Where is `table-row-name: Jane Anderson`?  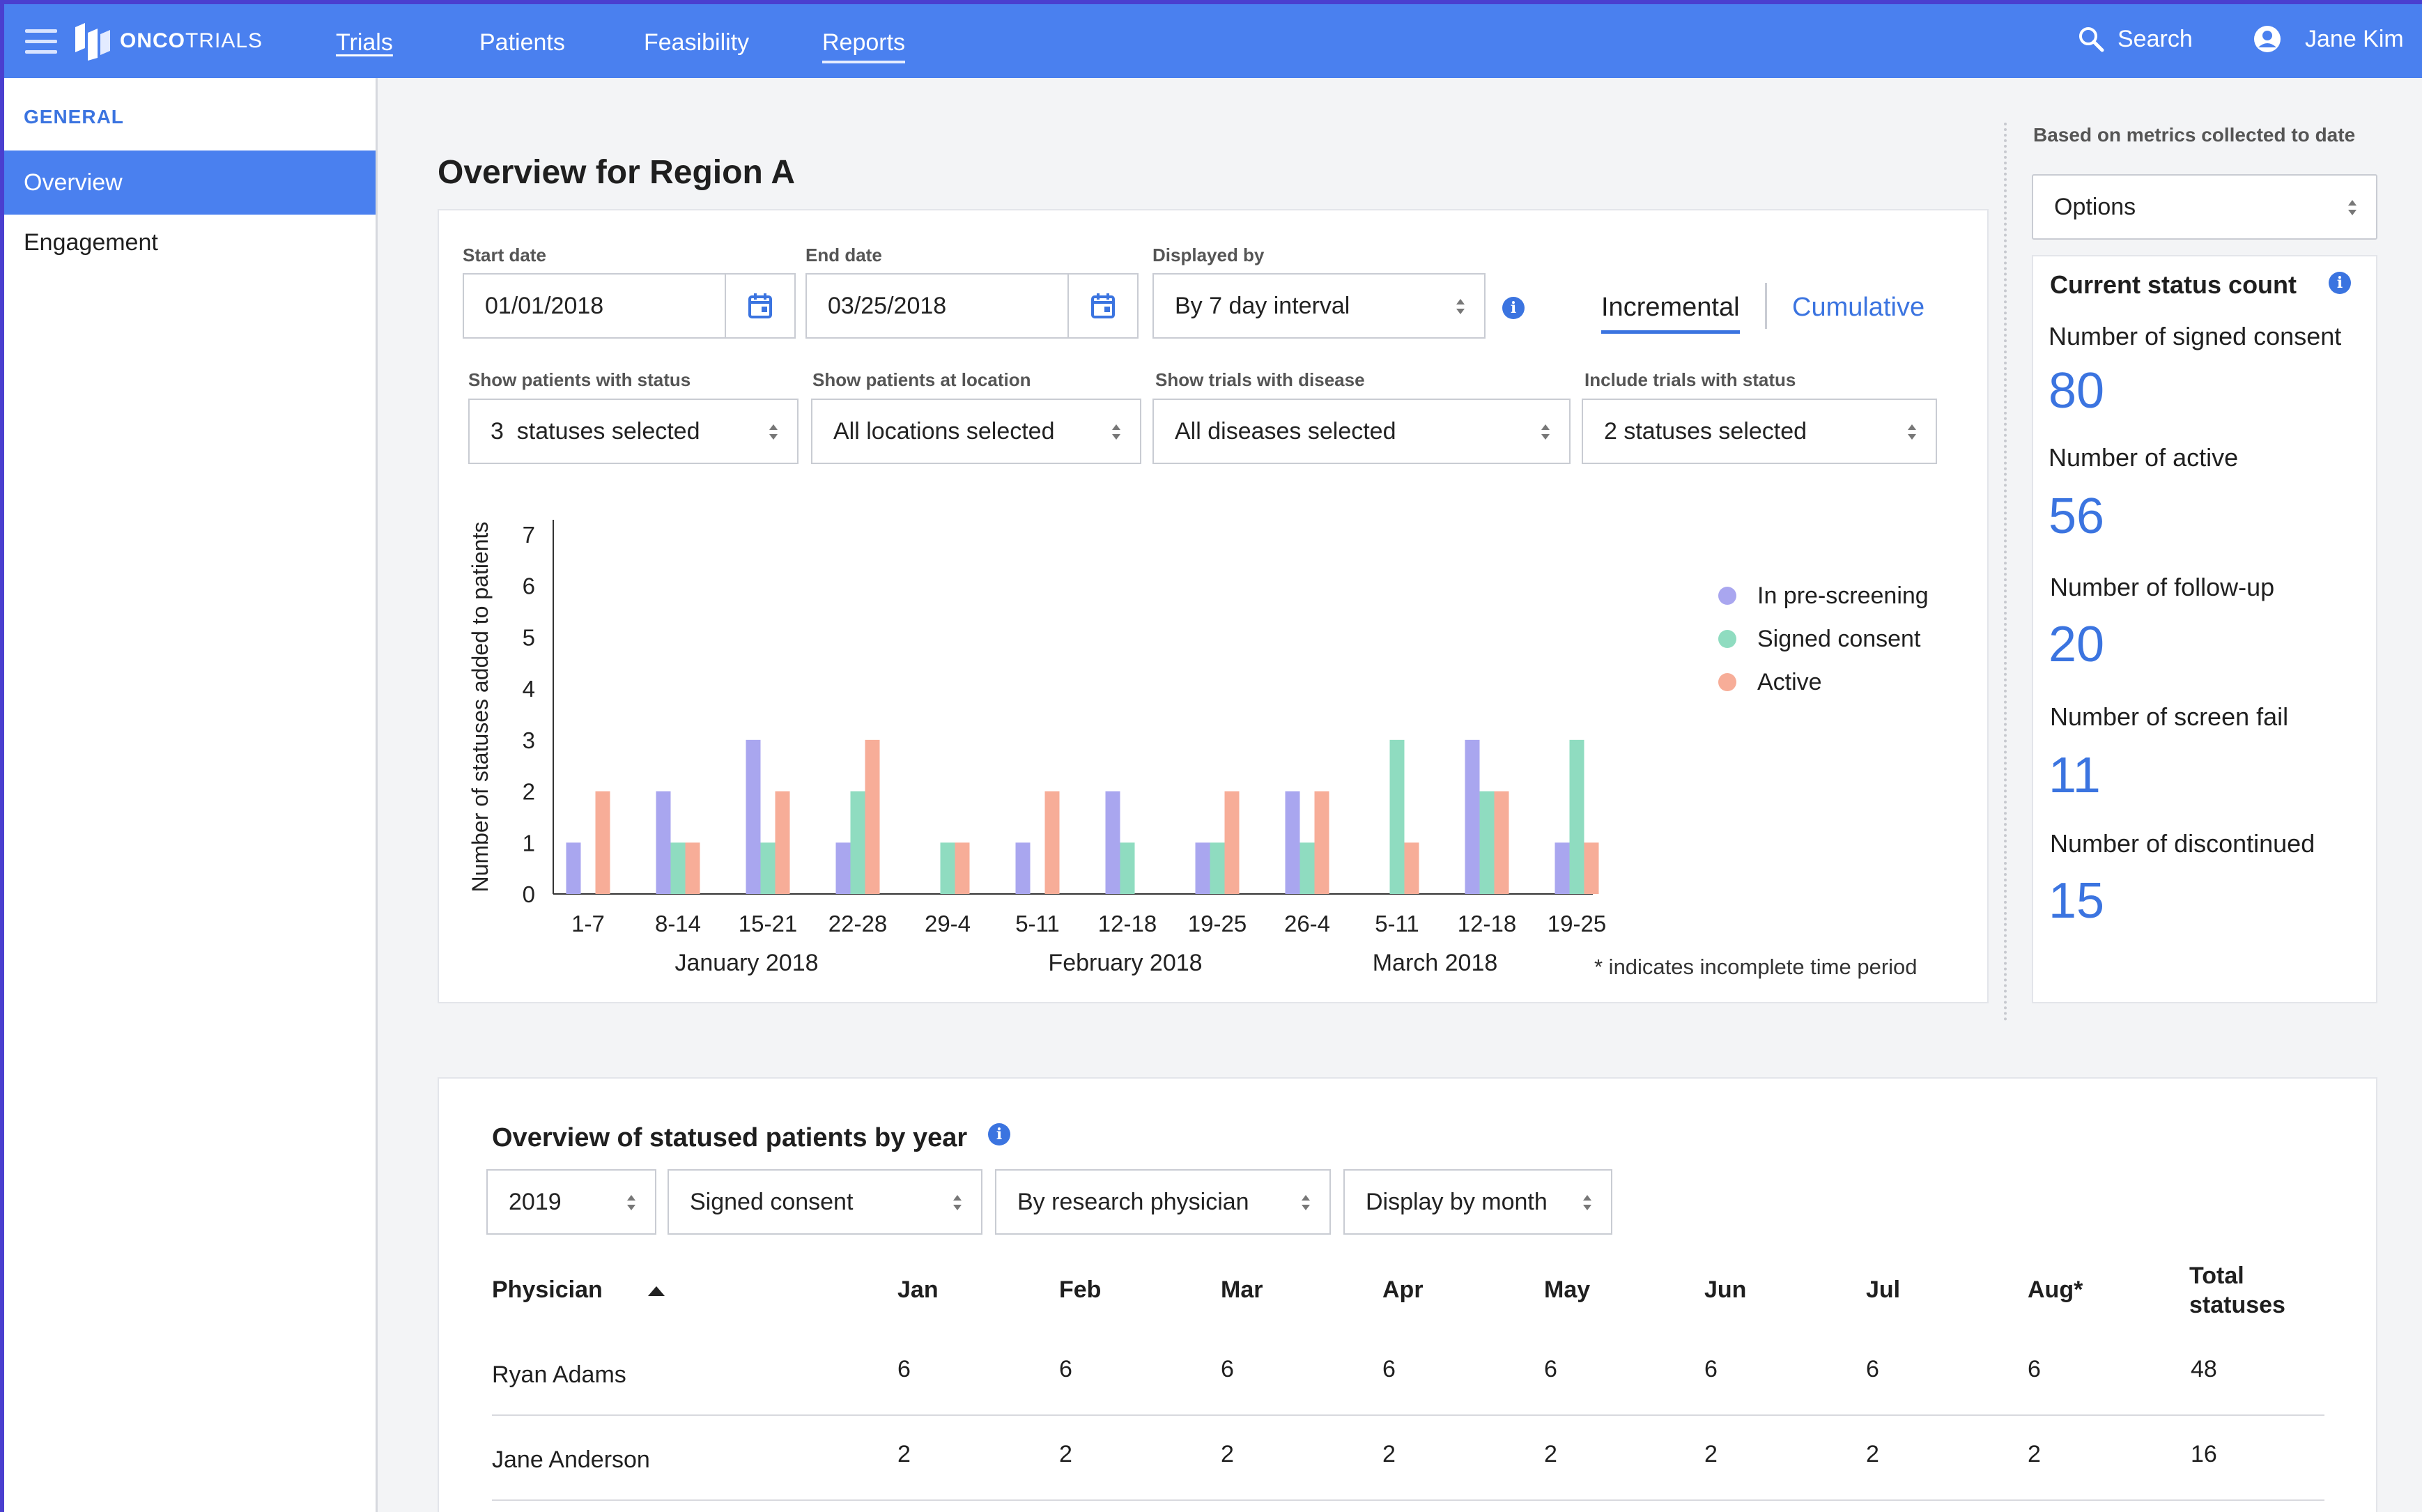
table-row-name: Jane Anderson is located at coordinates (571, 1460).